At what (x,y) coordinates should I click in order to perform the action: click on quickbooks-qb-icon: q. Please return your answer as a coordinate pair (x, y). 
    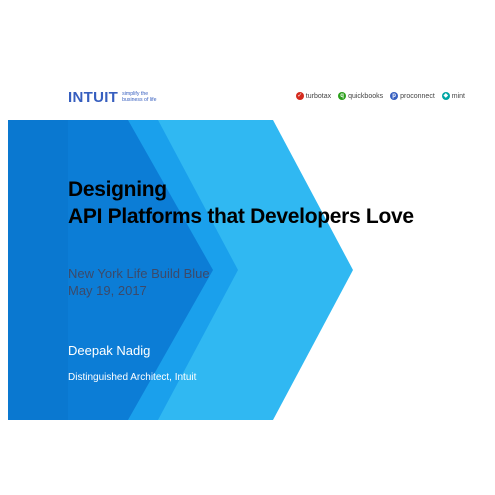
    Looking at the image, I should click on (342, 96).